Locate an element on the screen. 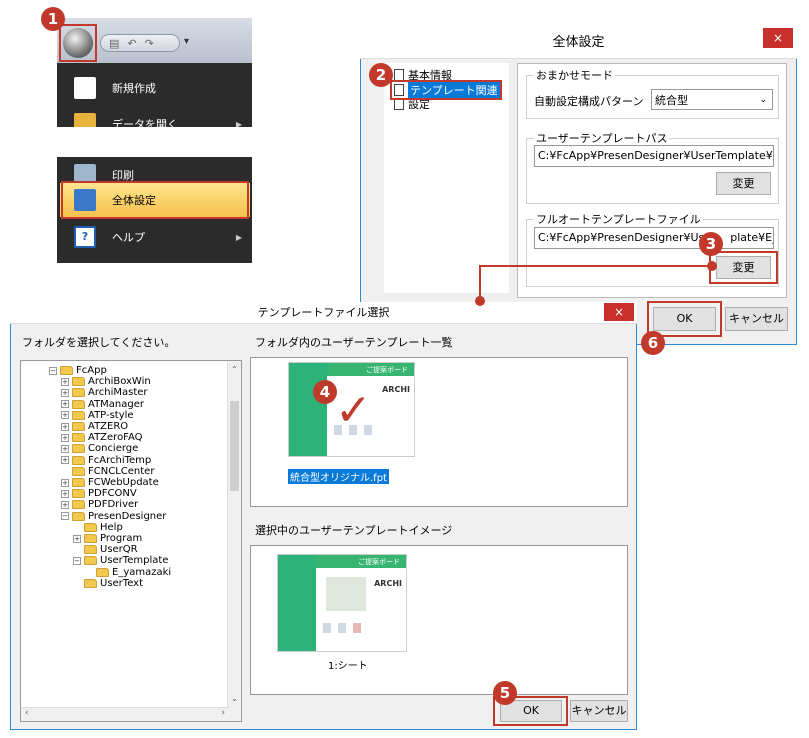  preview-caption: 1:シート is located at coordinates (348, 666).